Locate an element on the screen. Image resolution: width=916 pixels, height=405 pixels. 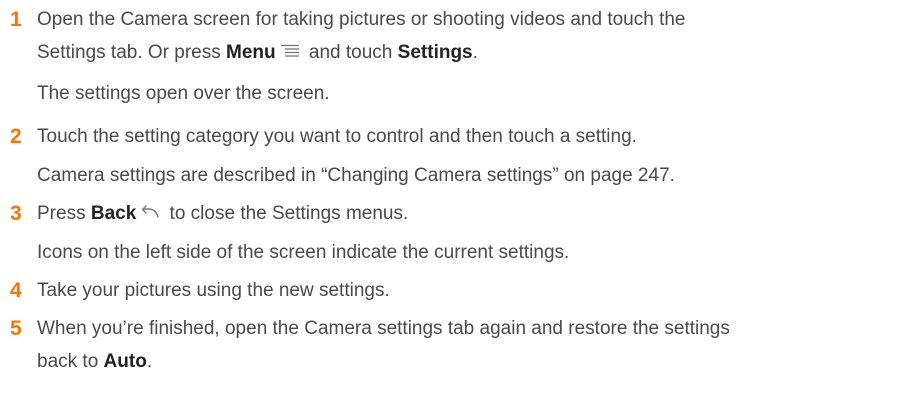
step-text: back to Auto. is located at coordinates (95, 361).